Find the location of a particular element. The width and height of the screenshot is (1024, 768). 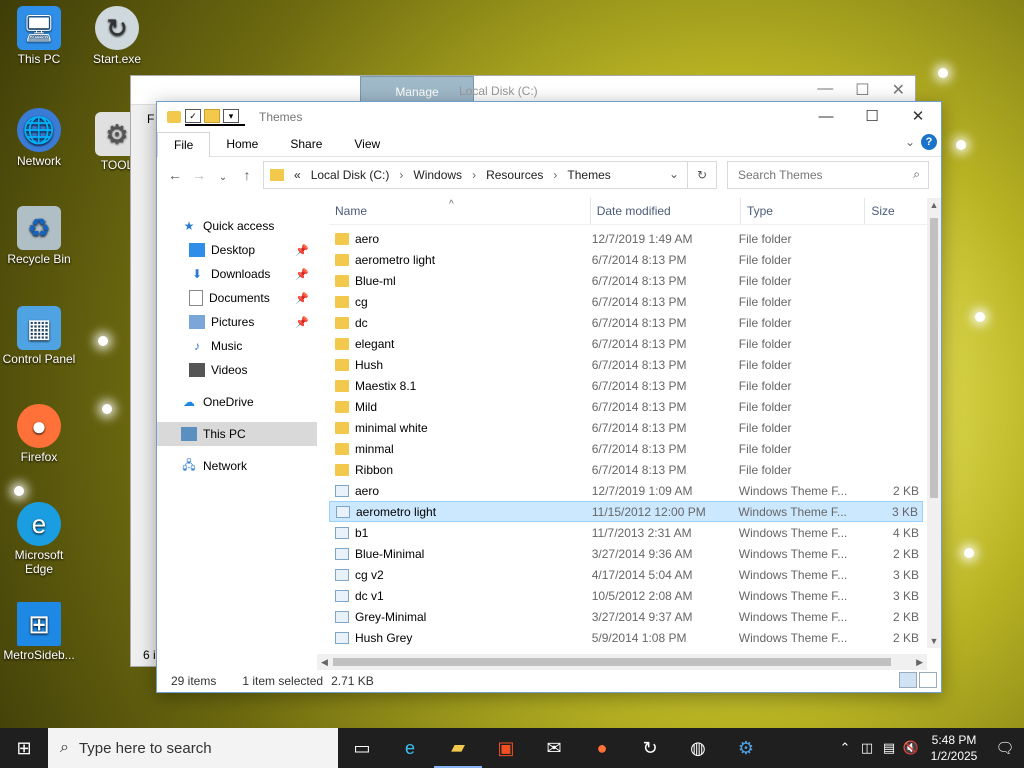

nav-item-pictures: Pictures 📌 is located at coordinates (237, 322).